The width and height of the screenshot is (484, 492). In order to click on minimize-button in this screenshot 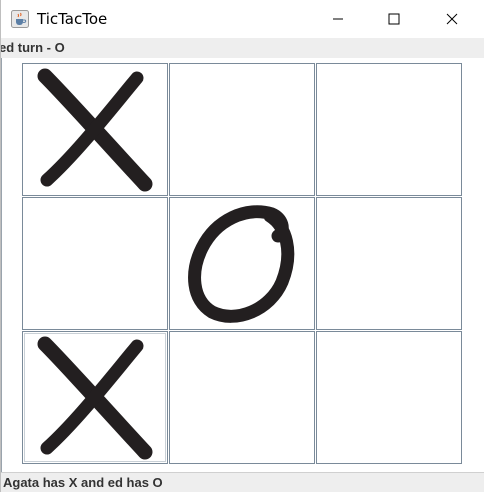, I will do `click(338, 19)`.